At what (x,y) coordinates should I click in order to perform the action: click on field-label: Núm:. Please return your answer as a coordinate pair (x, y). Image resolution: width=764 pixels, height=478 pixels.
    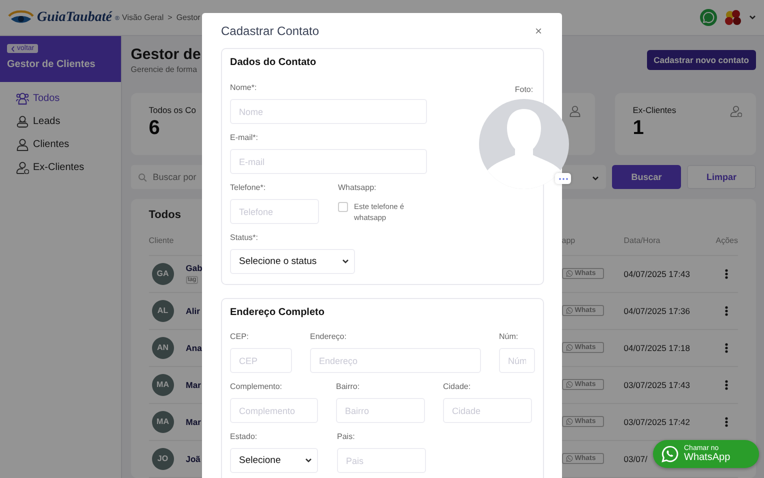
    Looking at the image, I should click on (509, 337).